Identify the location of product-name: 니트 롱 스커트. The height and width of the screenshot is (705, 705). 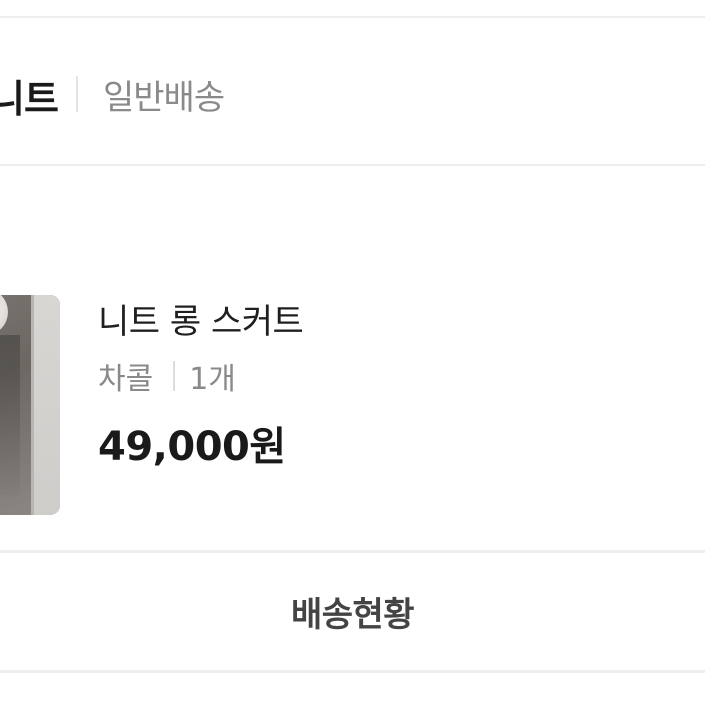
(201, 318).